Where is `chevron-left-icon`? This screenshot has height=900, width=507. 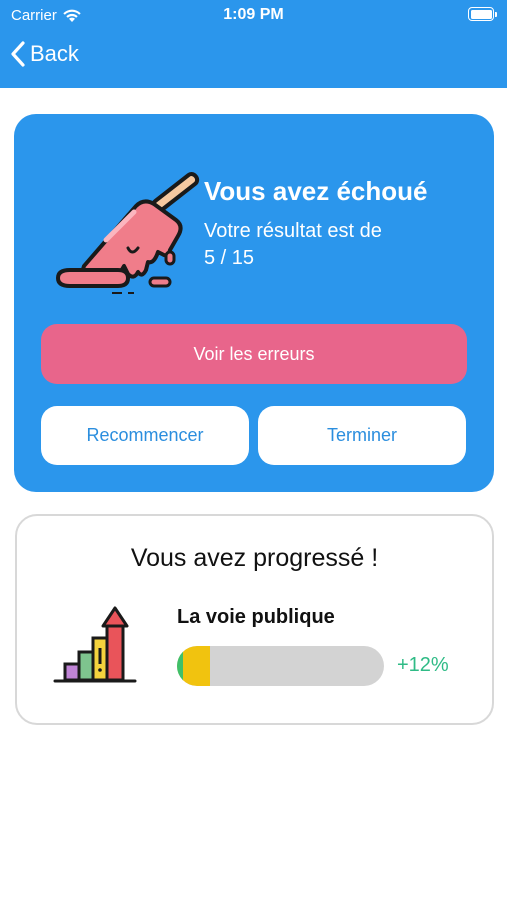
chevron-left-icon is located at coordinates (18, 54).